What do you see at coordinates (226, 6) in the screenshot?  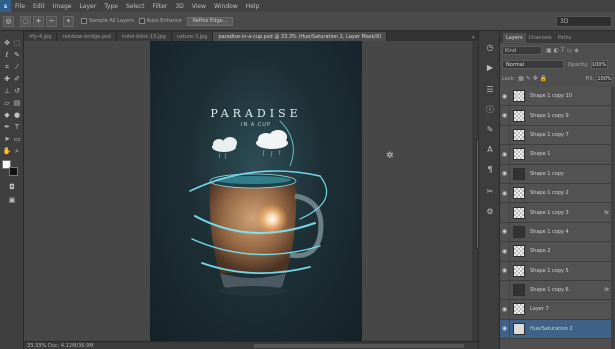 I see `menu-item-window: Window` at bounding box center [226, 6].